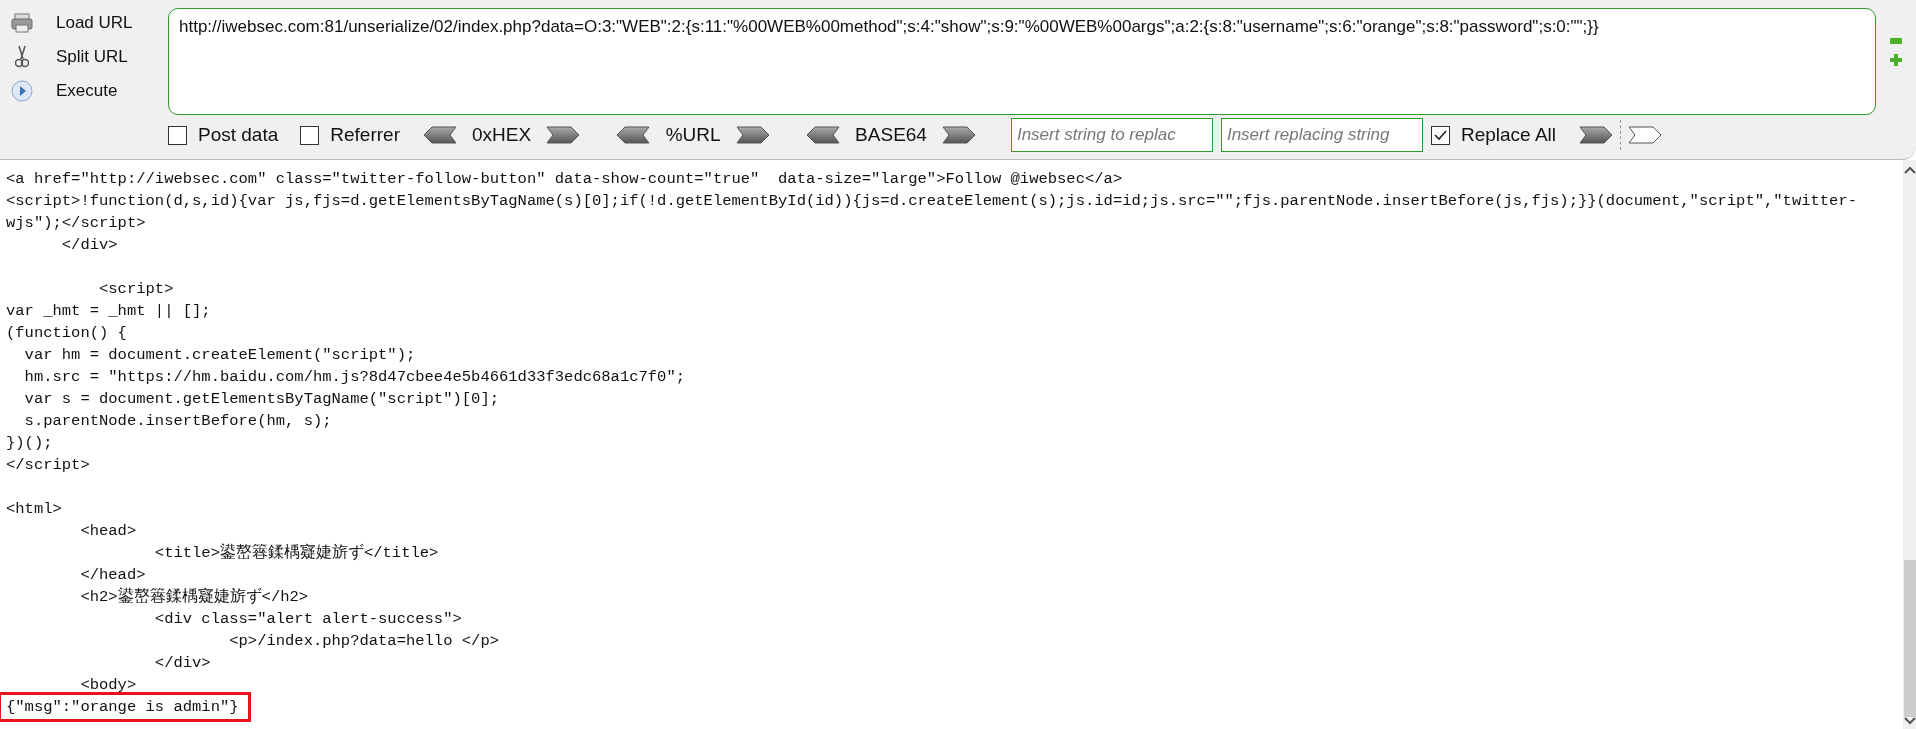  I want to click on code-line: </script>, so click(48, 465).